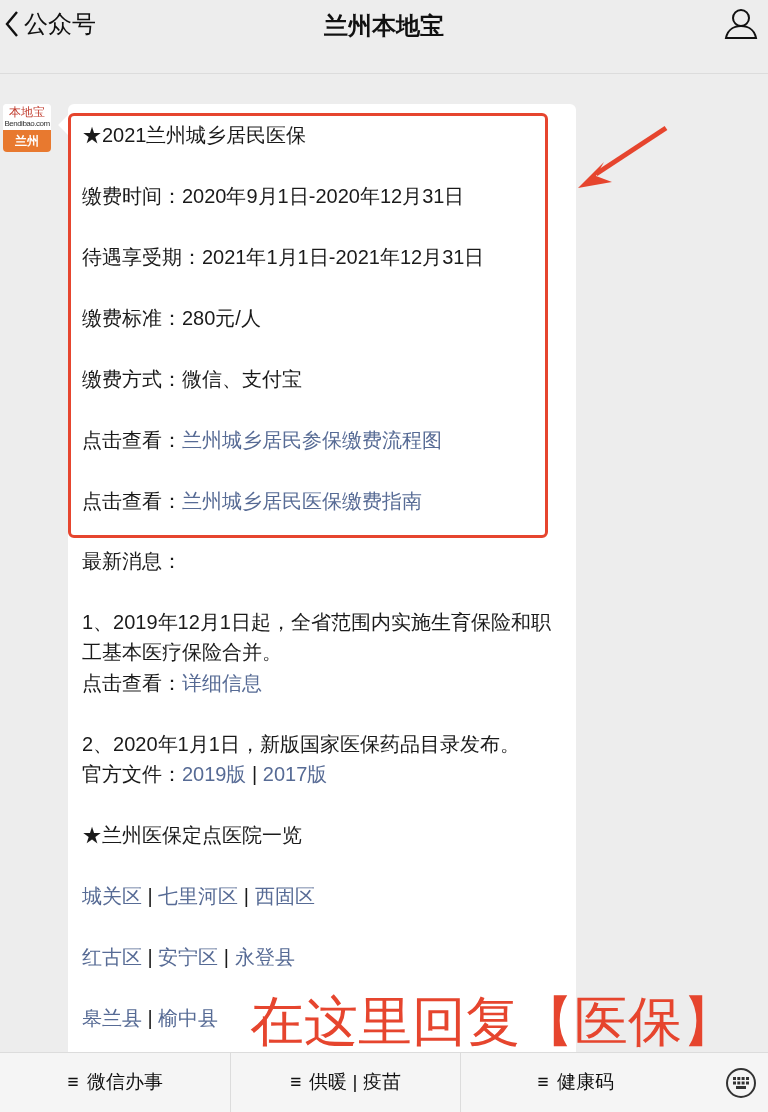 Image resolution: width=768 pixels, height=1112 pixels. I want to click on menu-button: ≡ 供暖 | 疫苗, so click(345, 1082).